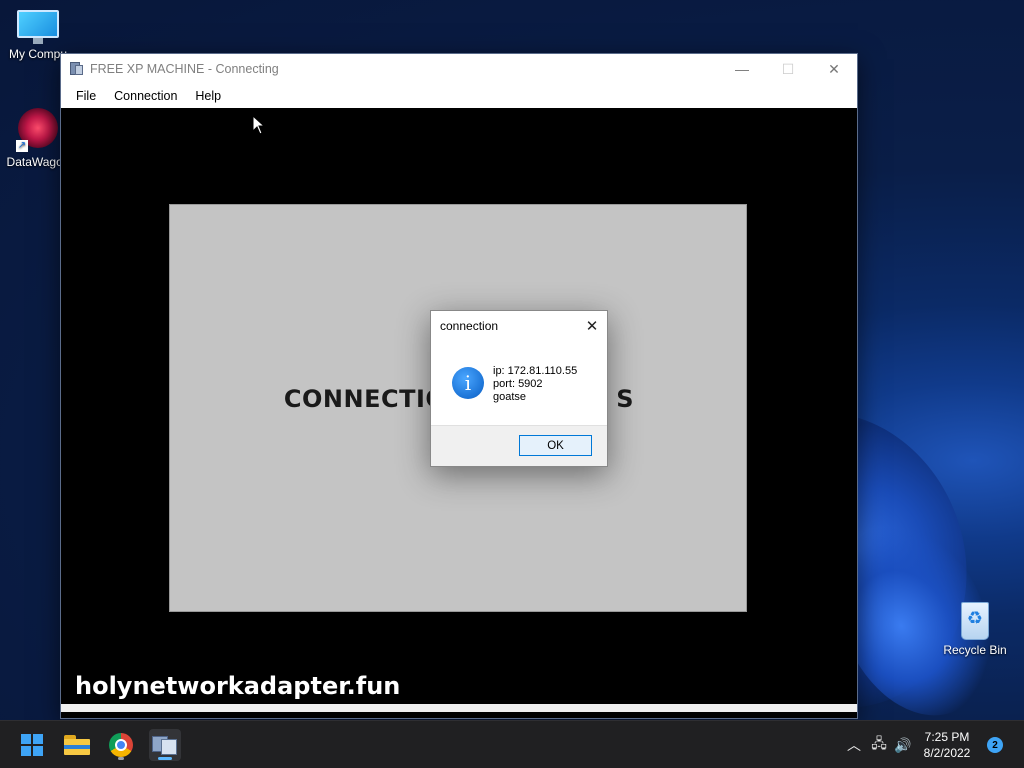  What do you see at coordinates (510, 397) in the screenshot?
I see `dialog-extra-line: goatse` at bounding box center [510, 397].